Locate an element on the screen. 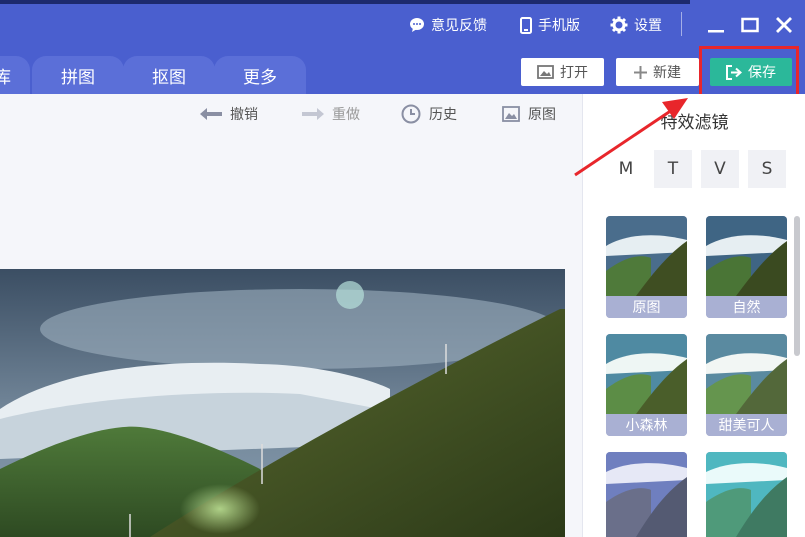 The width and height of the screenshot is (805, 537). settings-link: 设置 is located at coordinates (636, 25).